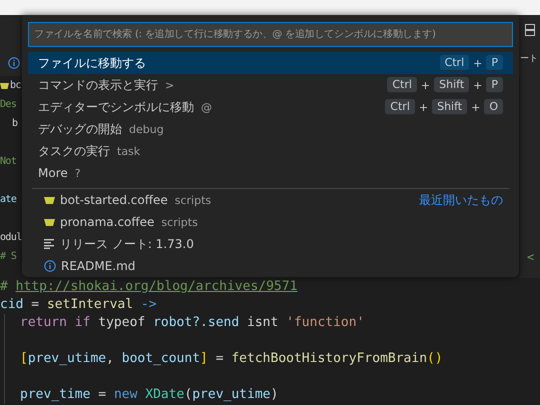 The height and width of the screenshot is (405, 540). Describe the element at coordinates (270, 173) in the screenshot. I see `command-item: More ?` at that location.